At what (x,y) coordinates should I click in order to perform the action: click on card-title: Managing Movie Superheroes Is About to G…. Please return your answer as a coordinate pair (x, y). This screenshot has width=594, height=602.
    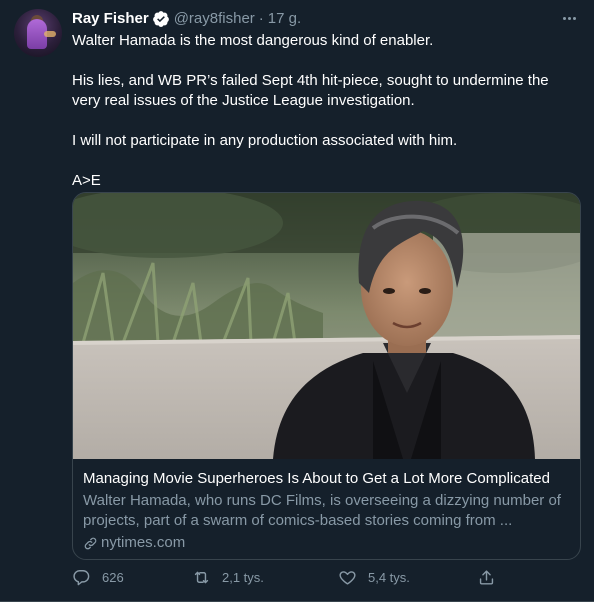
    Looking at the image, I should click on (326, 479).